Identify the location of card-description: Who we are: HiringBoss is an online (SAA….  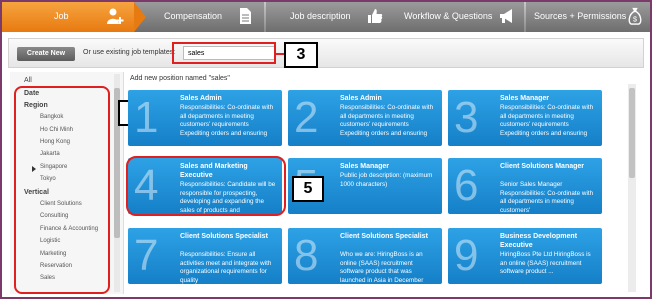
(382, 267).